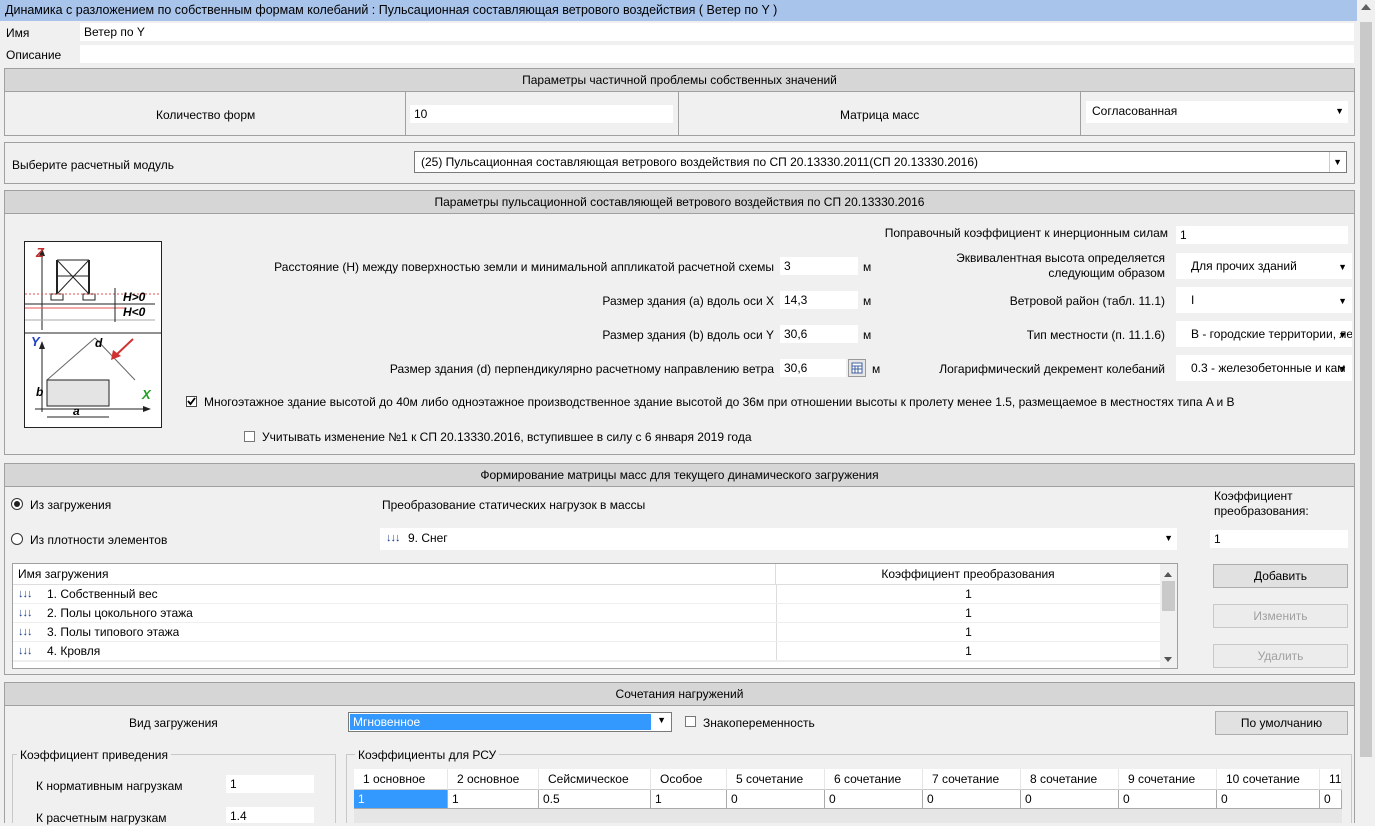 The height and width of the screenshot is (826, 1375). Describe the element at coordinates (819, 300) in the screenshot. I see `size-a-input: 14,3` at that location.